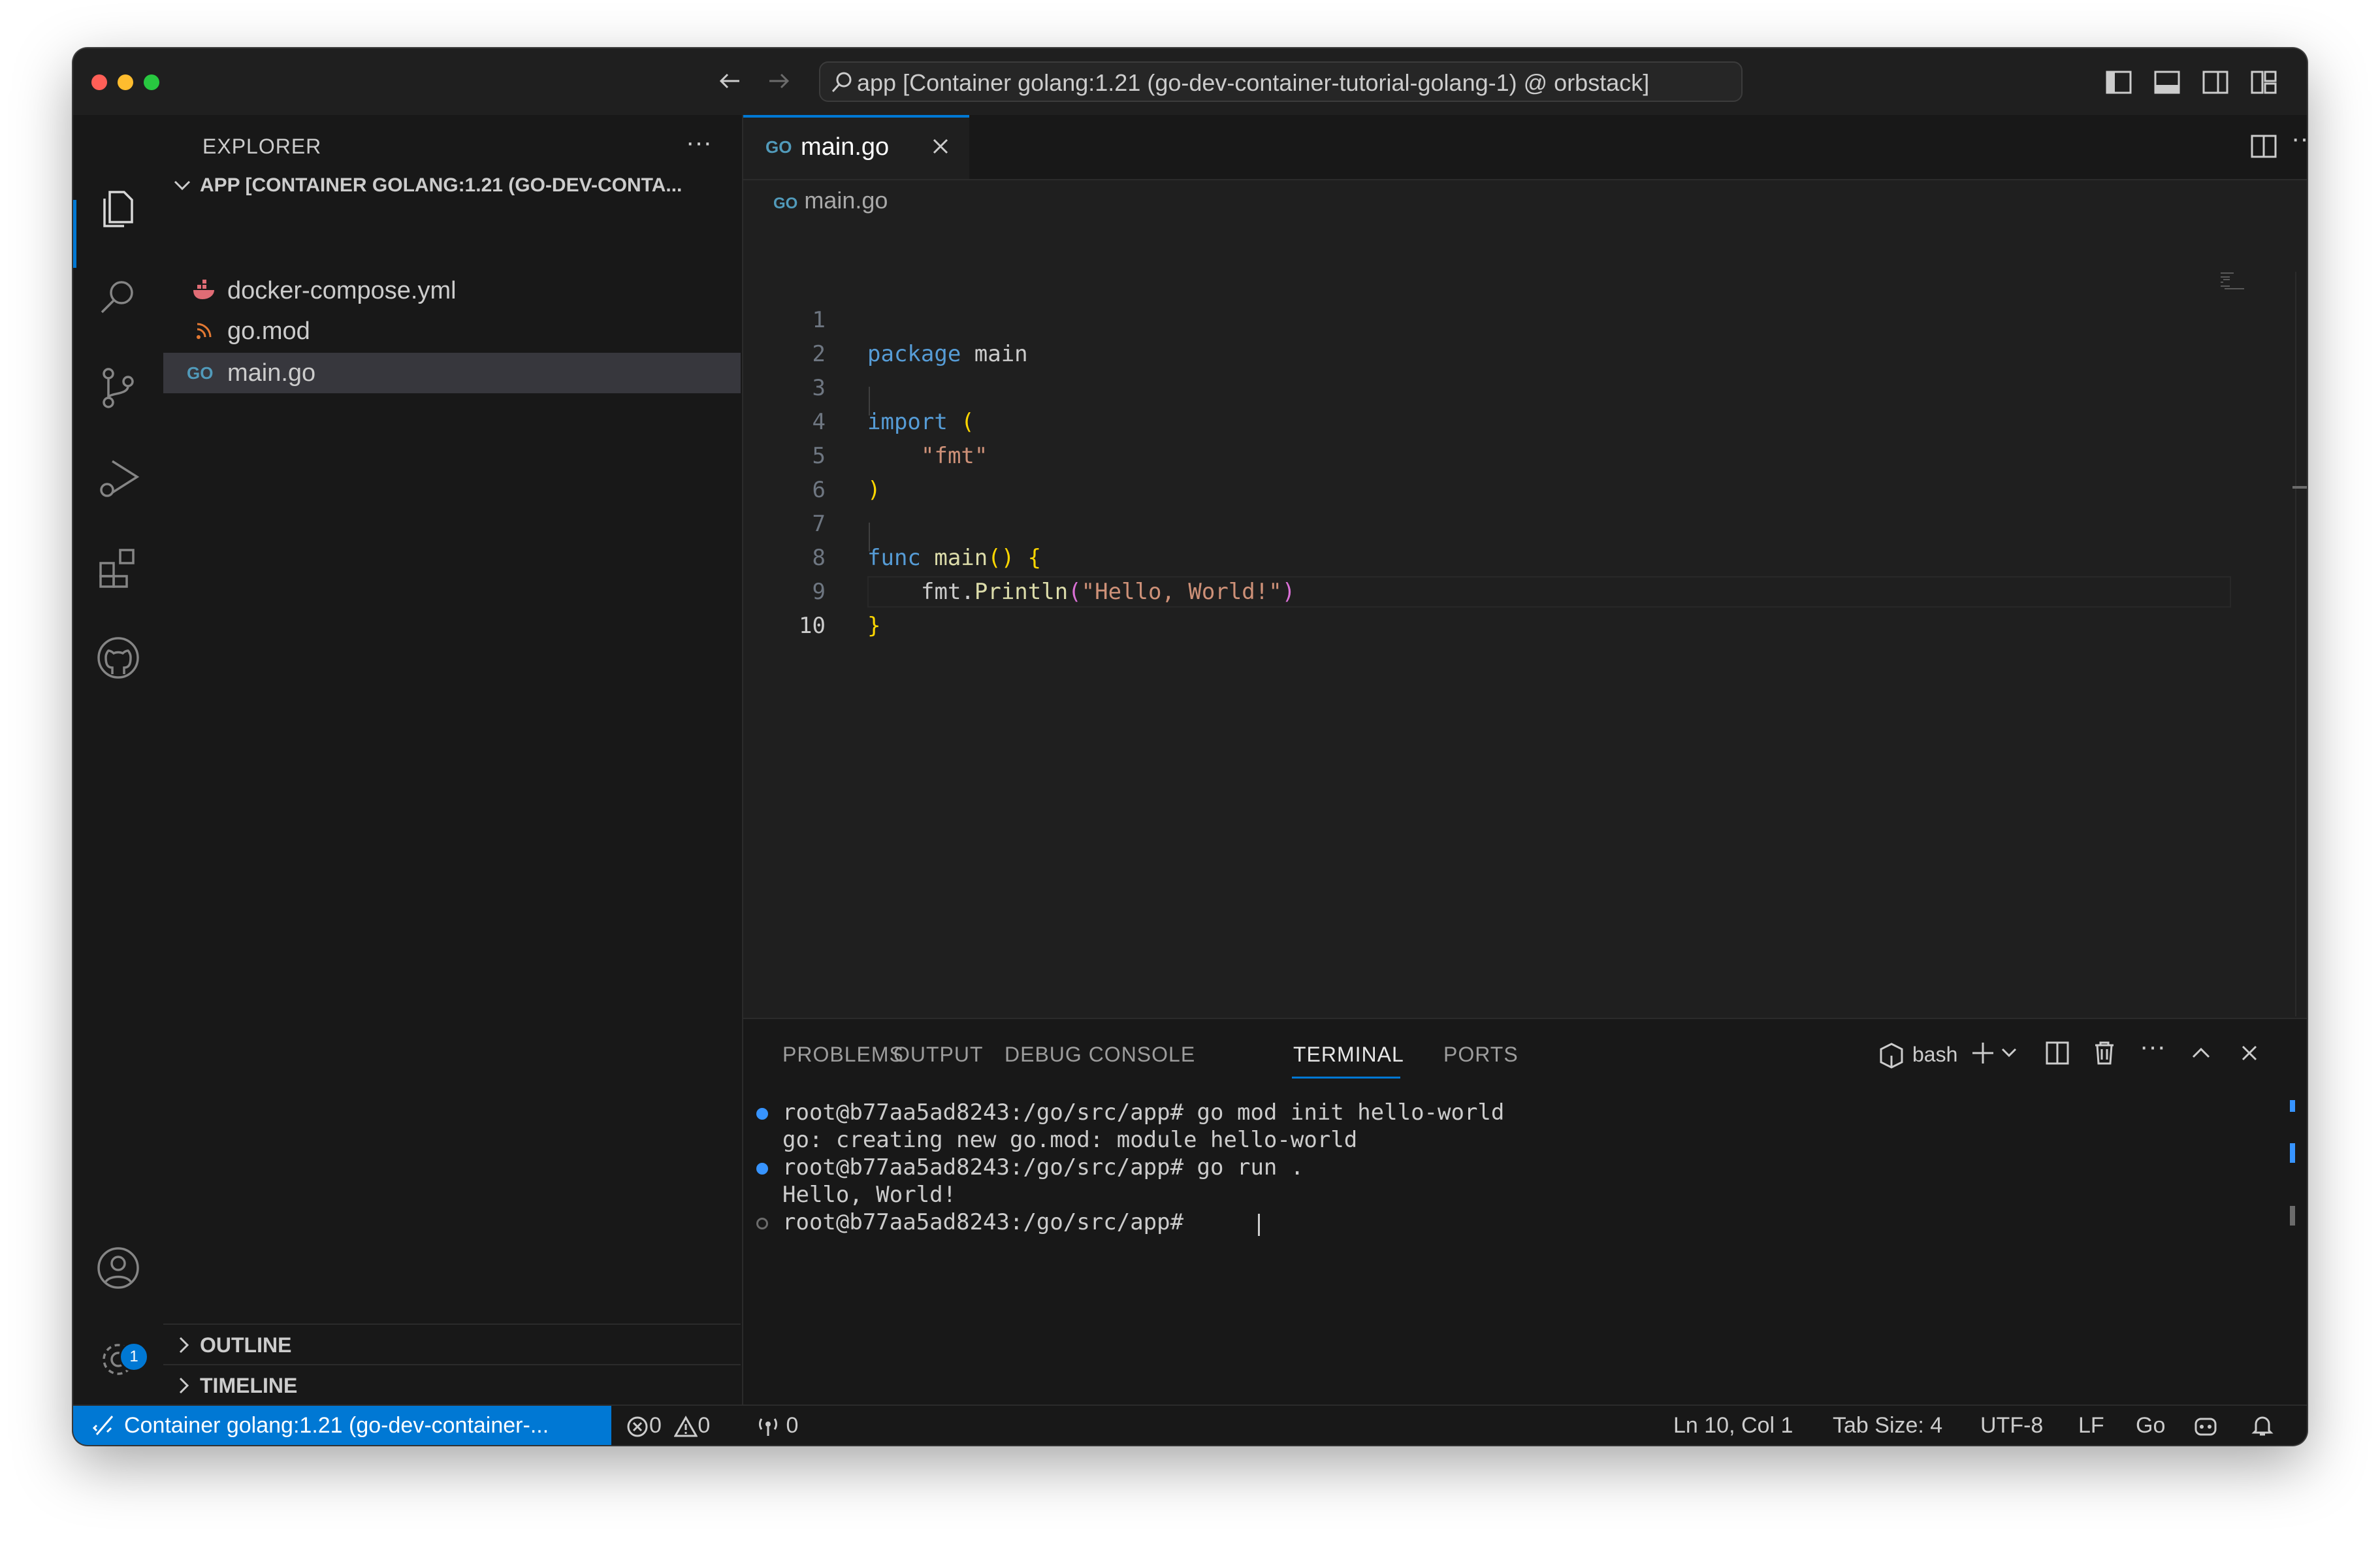 This screenshot has height=1543, width=2380. I want to click on file-label: docker-compose.yml, so click(342, 290).